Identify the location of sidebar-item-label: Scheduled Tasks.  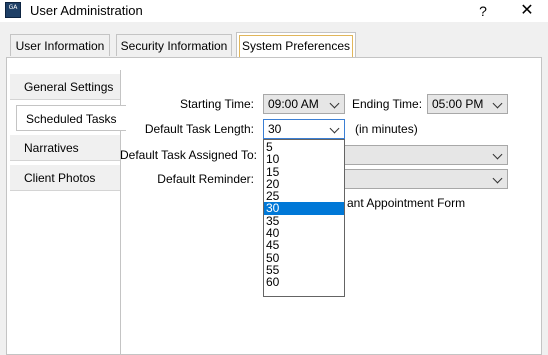
(71, 119).